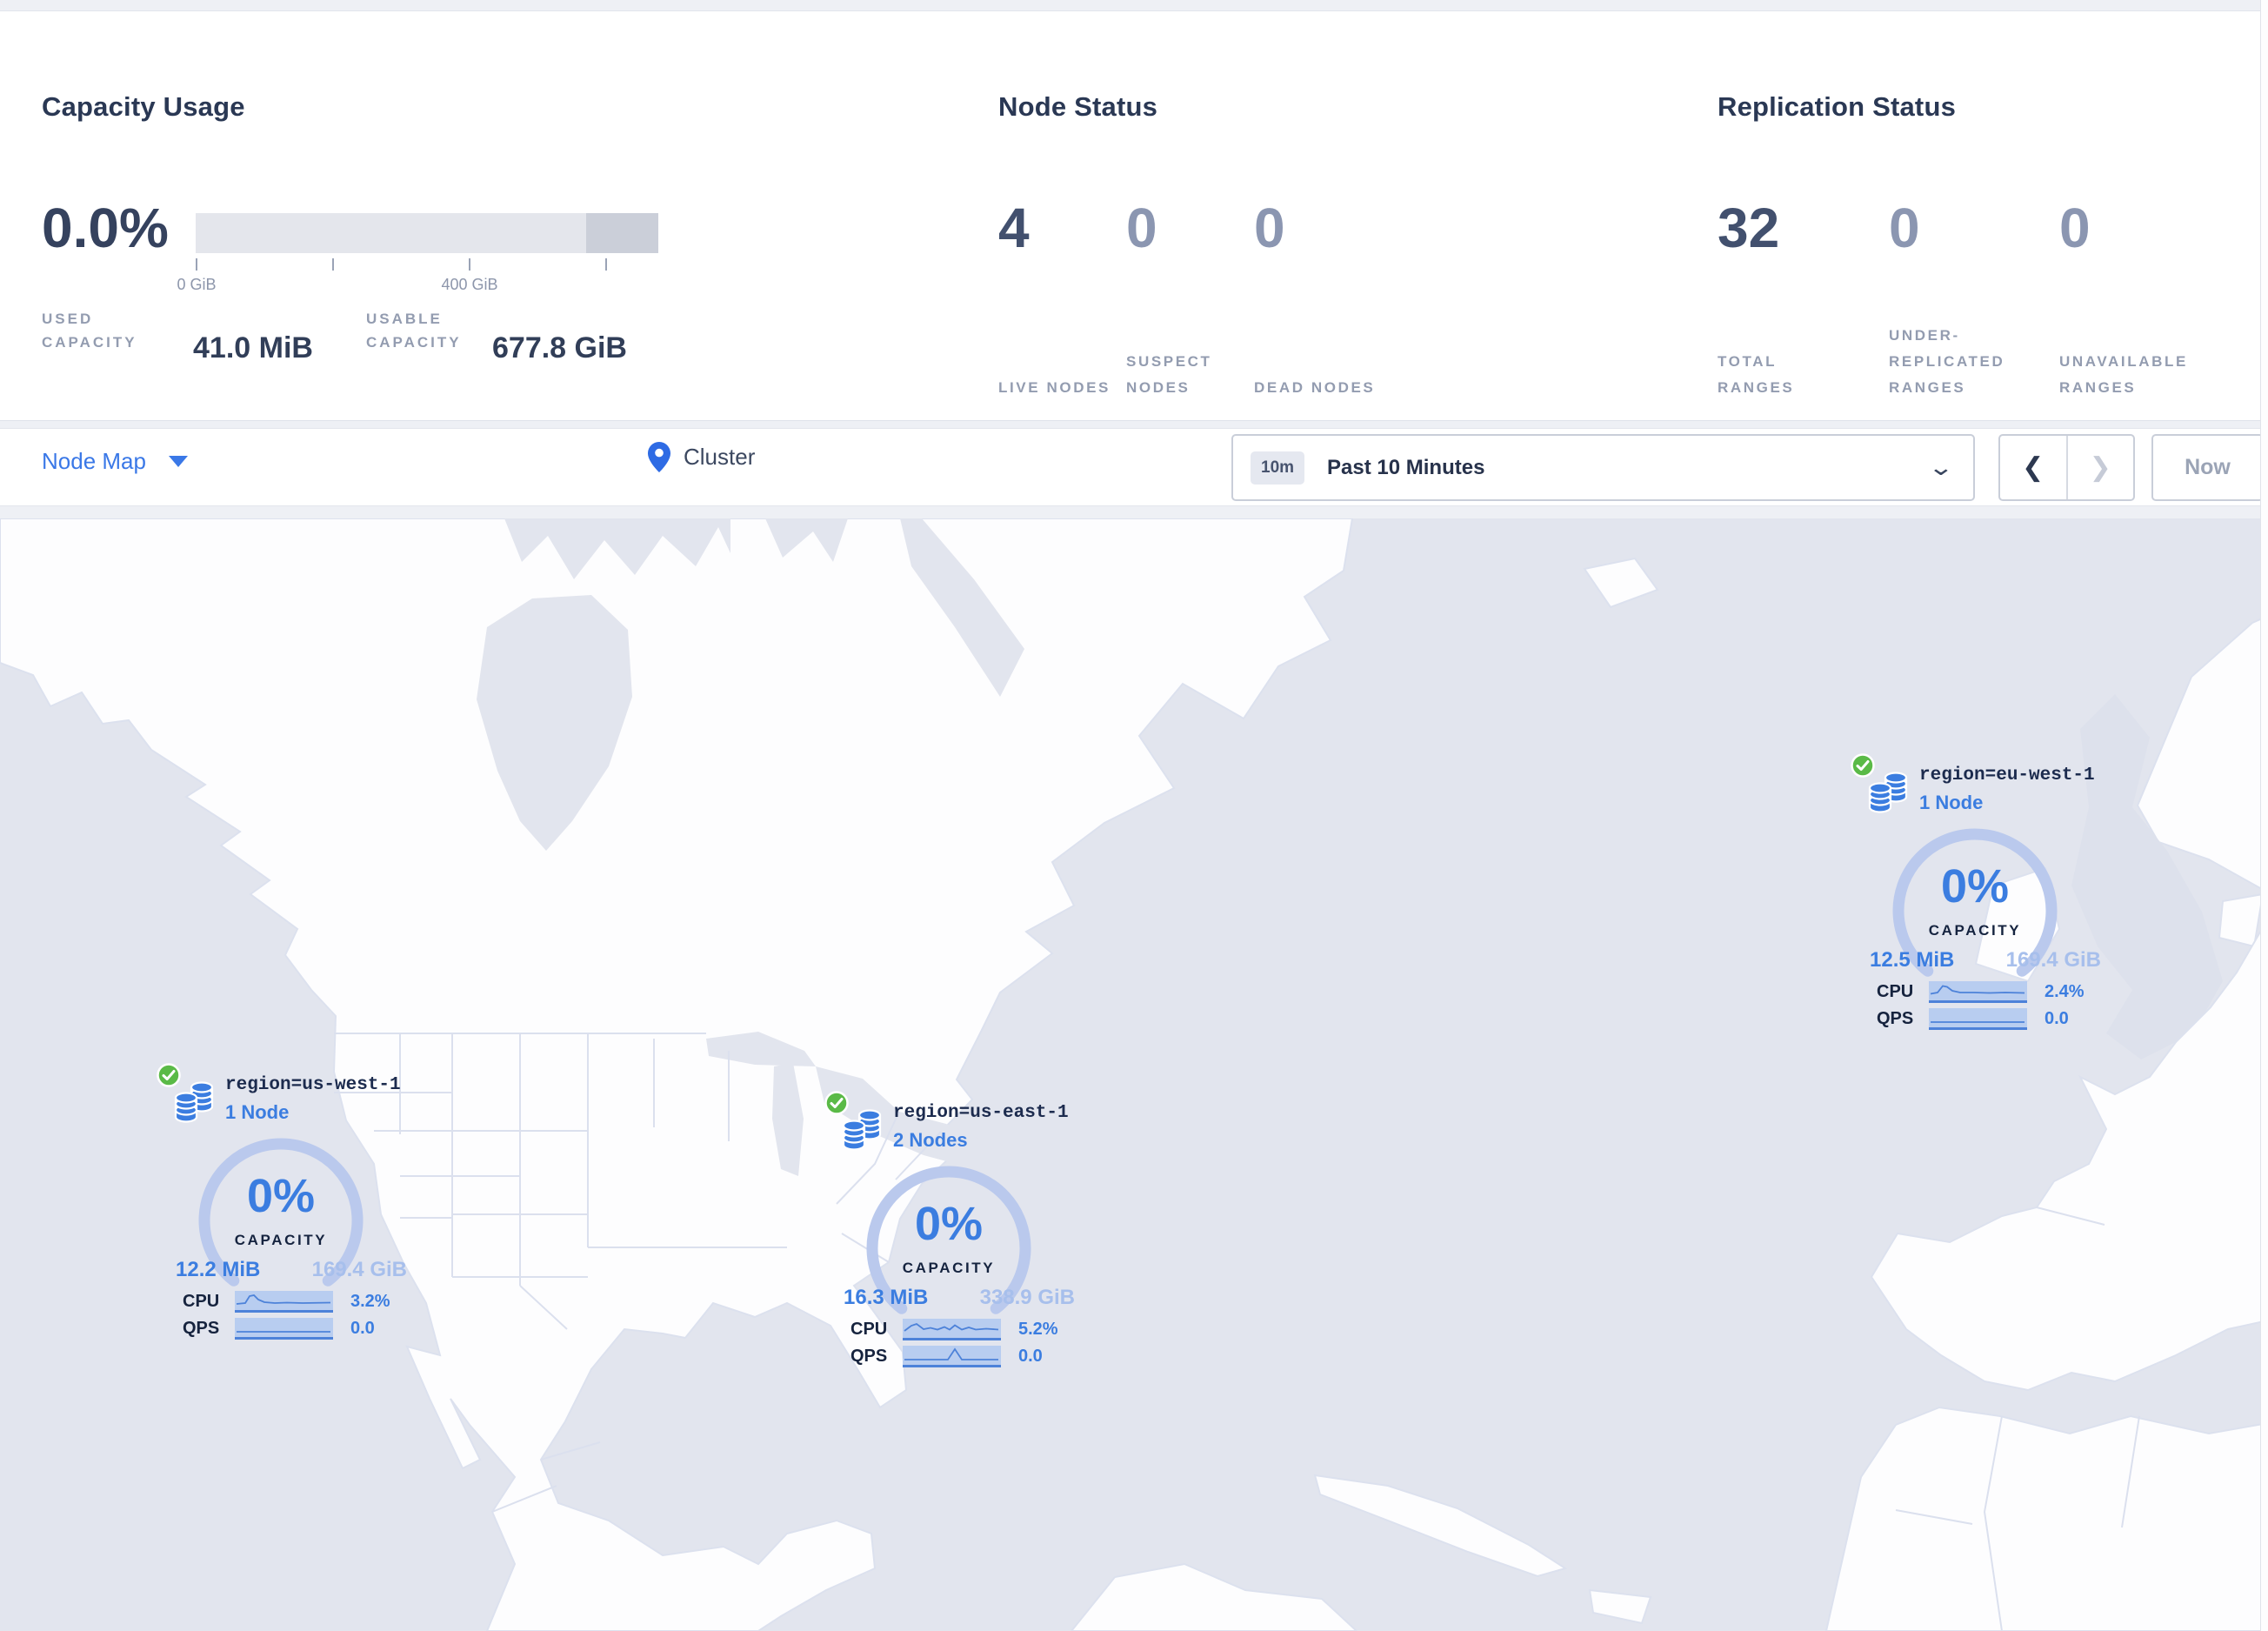 The image size is (2268, 1631). What do you see at coordinates (469, 284) in the screenshot?
I see `capacity-axis-label-400: 400 GiB` at bounding box center [469, 284].